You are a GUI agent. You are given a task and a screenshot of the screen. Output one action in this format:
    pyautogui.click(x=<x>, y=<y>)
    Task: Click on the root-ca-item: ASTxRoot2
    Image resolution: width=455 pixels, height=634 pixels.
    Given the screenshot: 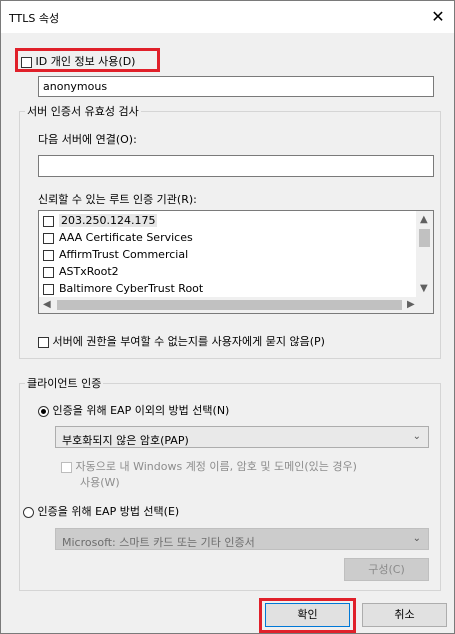 What is the action you would take?
    pyautogui.click(x=81, y=273)
    